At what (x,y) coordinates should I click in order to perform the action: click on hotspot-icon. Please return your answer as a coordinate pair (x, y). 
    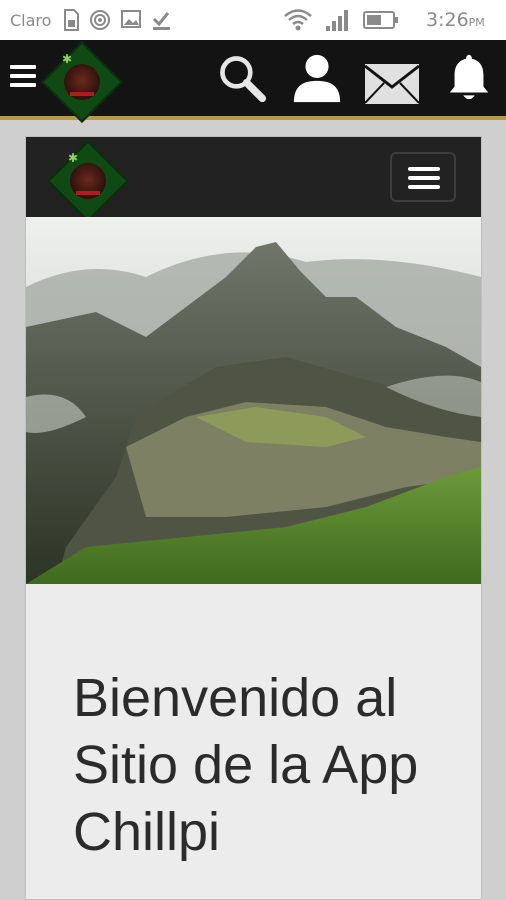
    Looking at the image, I should click on (100, 20).